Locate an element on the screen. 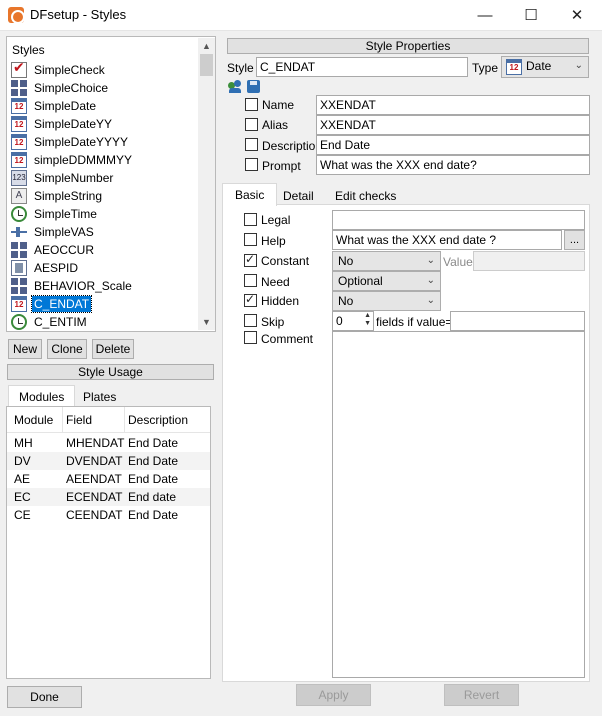  prompt-label: Prompt is located at coordinates (281, 166).